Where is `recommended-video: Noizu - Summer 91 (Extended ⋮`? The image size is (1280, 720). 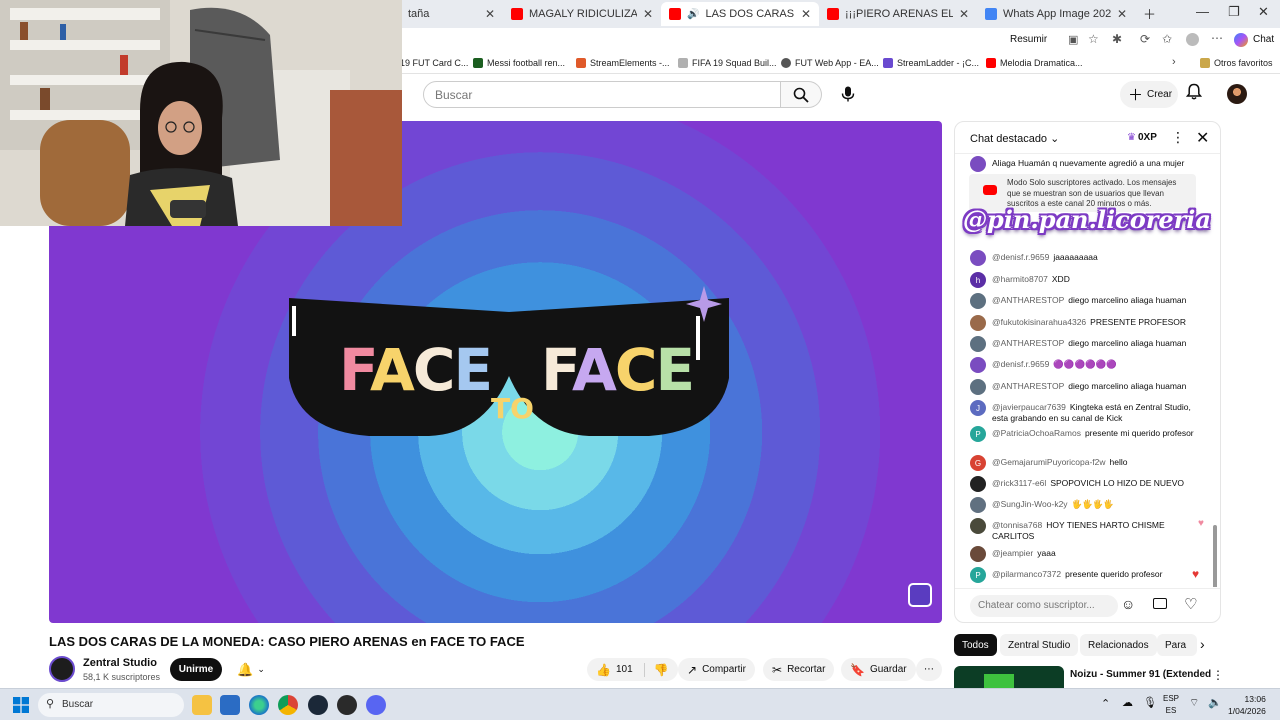 recommended-video: Noizu - Summer 91 (Extended ⋮ is located at coordinates (1089, 677).